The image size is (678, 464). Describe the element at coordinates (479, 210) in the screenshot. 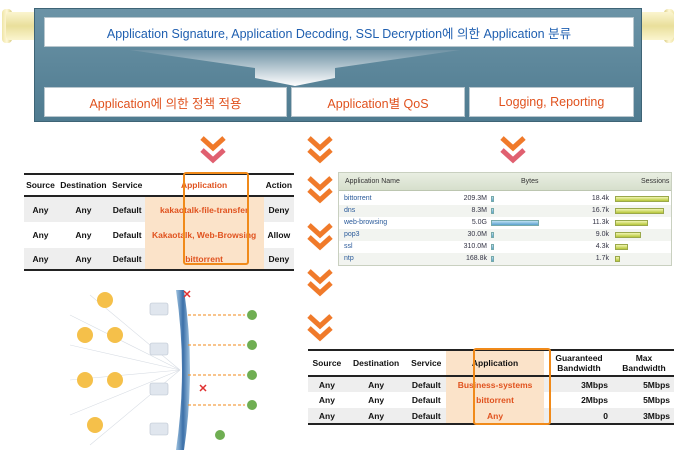

I see `bytes-value: 8.3M` at that location.